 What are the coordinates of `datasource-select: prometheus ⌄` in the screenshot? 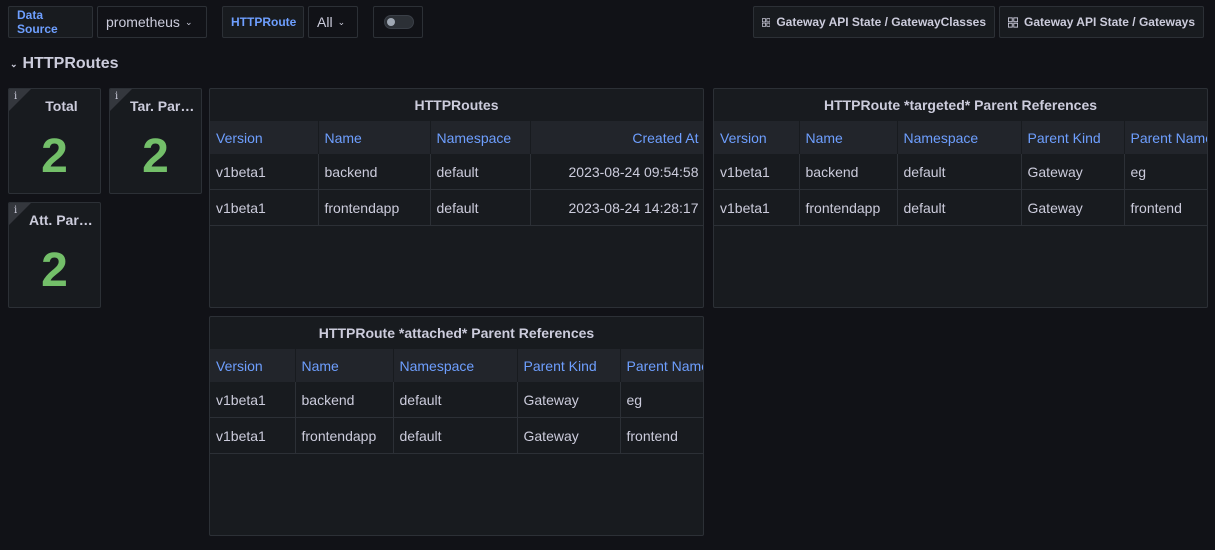 It's located at (152, 22).